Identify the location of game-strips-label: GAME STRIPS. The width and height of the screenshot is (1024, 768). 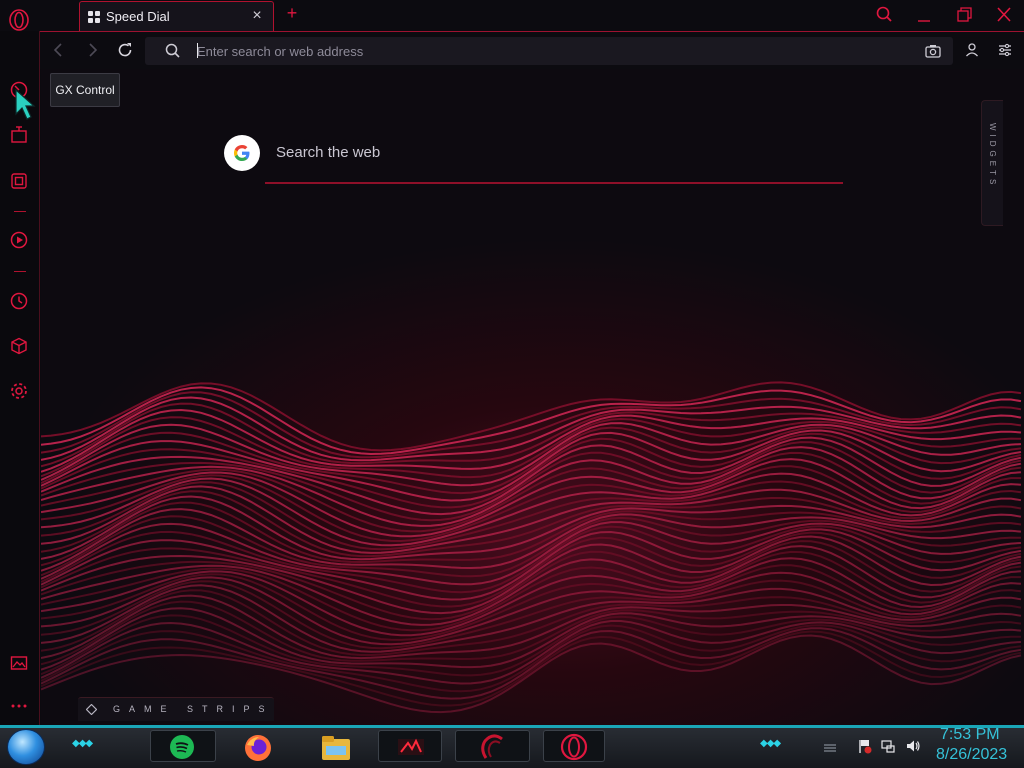
(193, 709).